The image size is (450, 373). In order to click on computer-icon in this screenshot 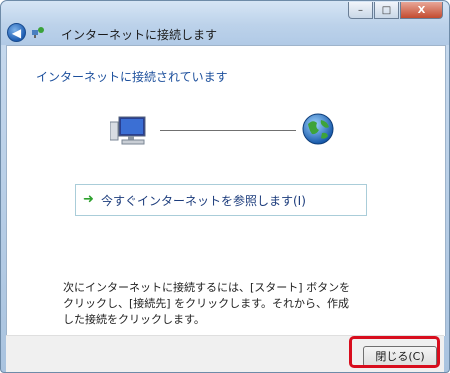, I will do `click(128, 130)`.